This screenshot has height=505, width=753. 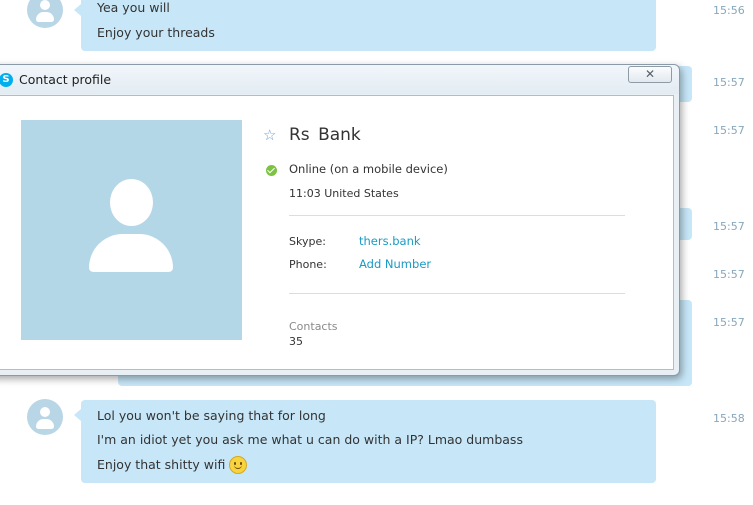 I want to click on message-line-with-emoji: Enjoy that shitty wifi, so click(x=172, y=465).